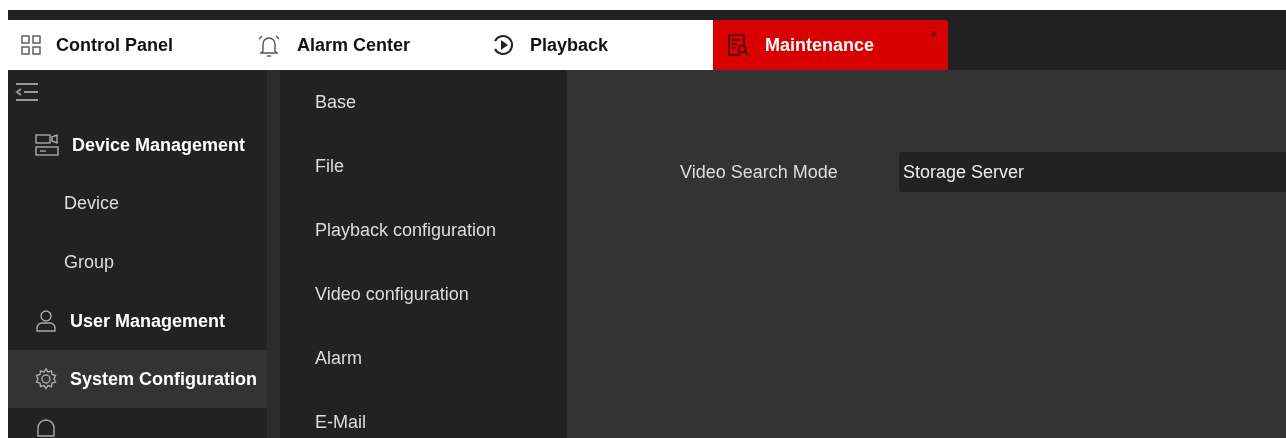 The height and width of the screenshot is (438, 1286). I want to click on nav-tab: Alarm Center, so click(360, 45).